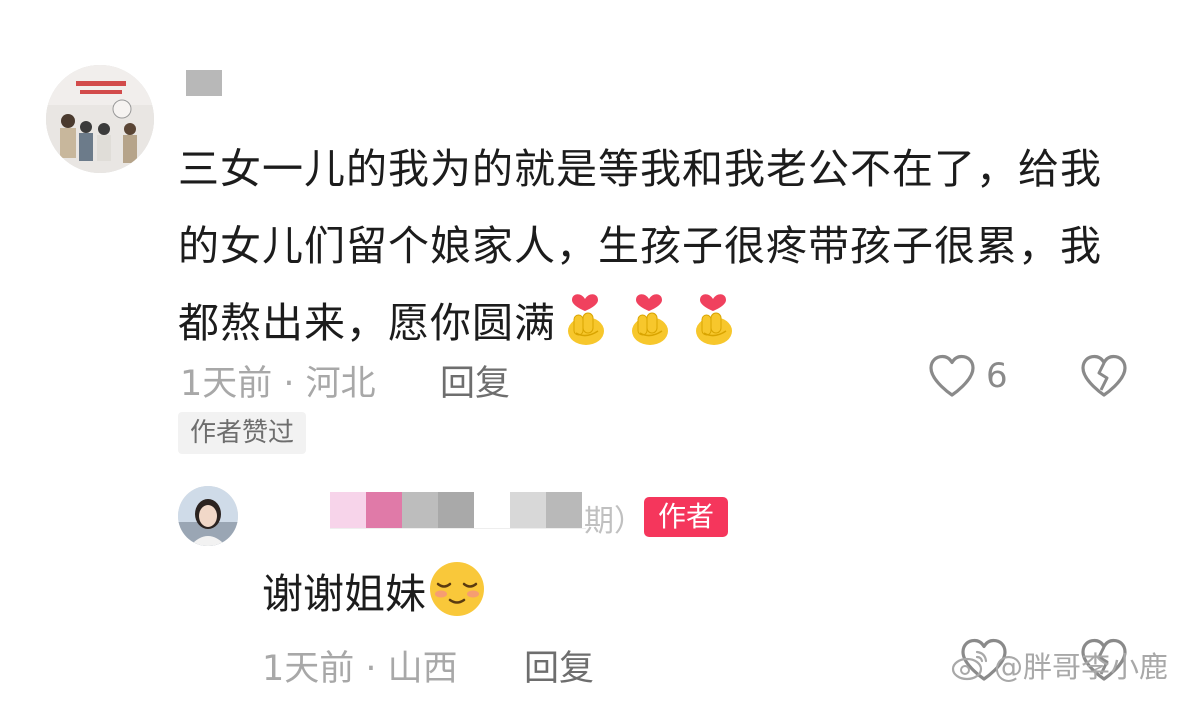 This screenshot has width=1178, height=714. Describe the element at coordinates (997, 376) in the screenshot. I see `comment-like-count: 6` at that location.